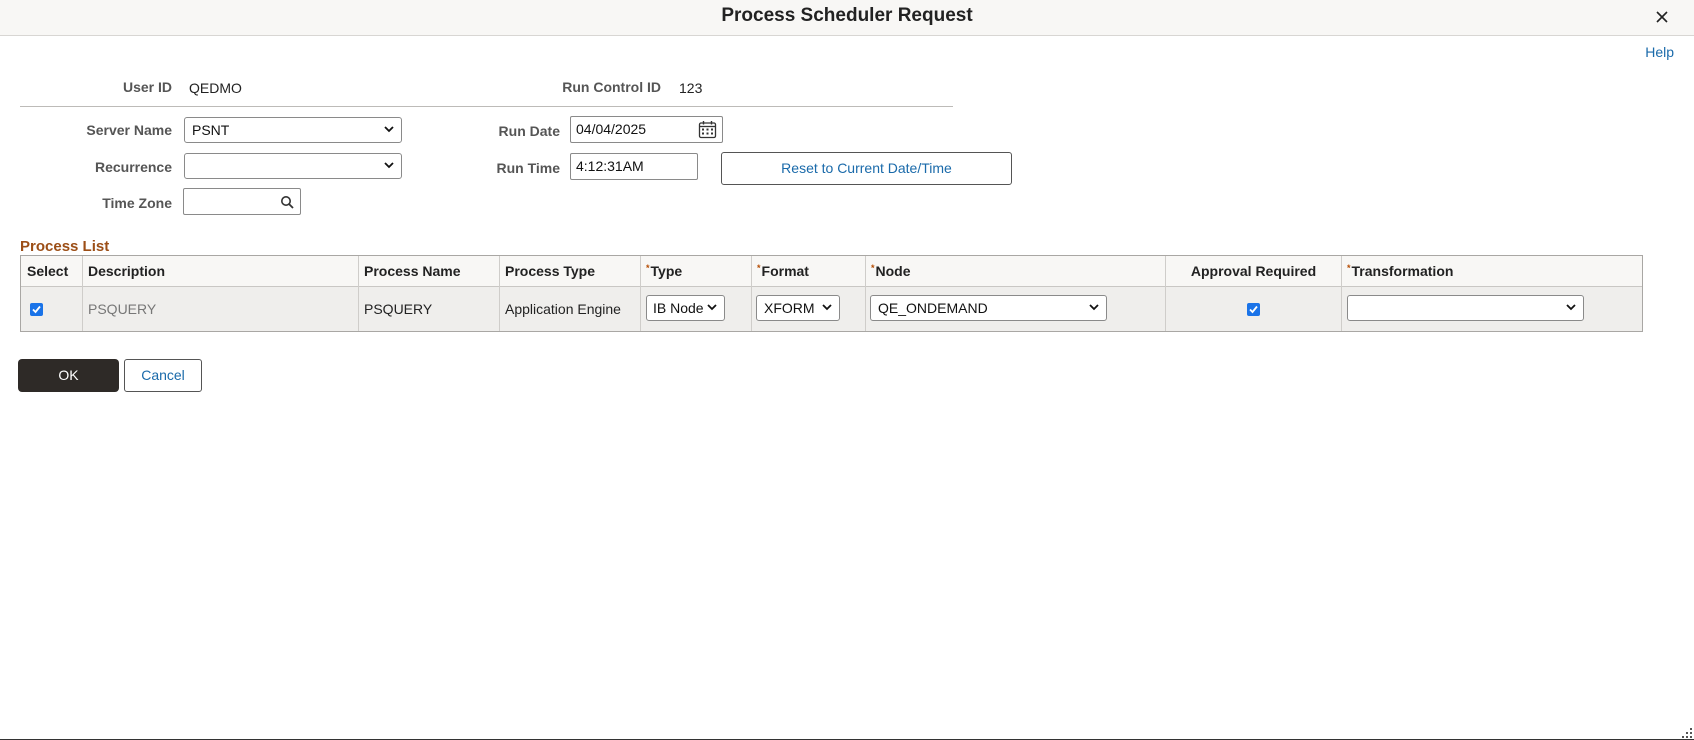  I want to click on close-icon, so click(1662, 17).